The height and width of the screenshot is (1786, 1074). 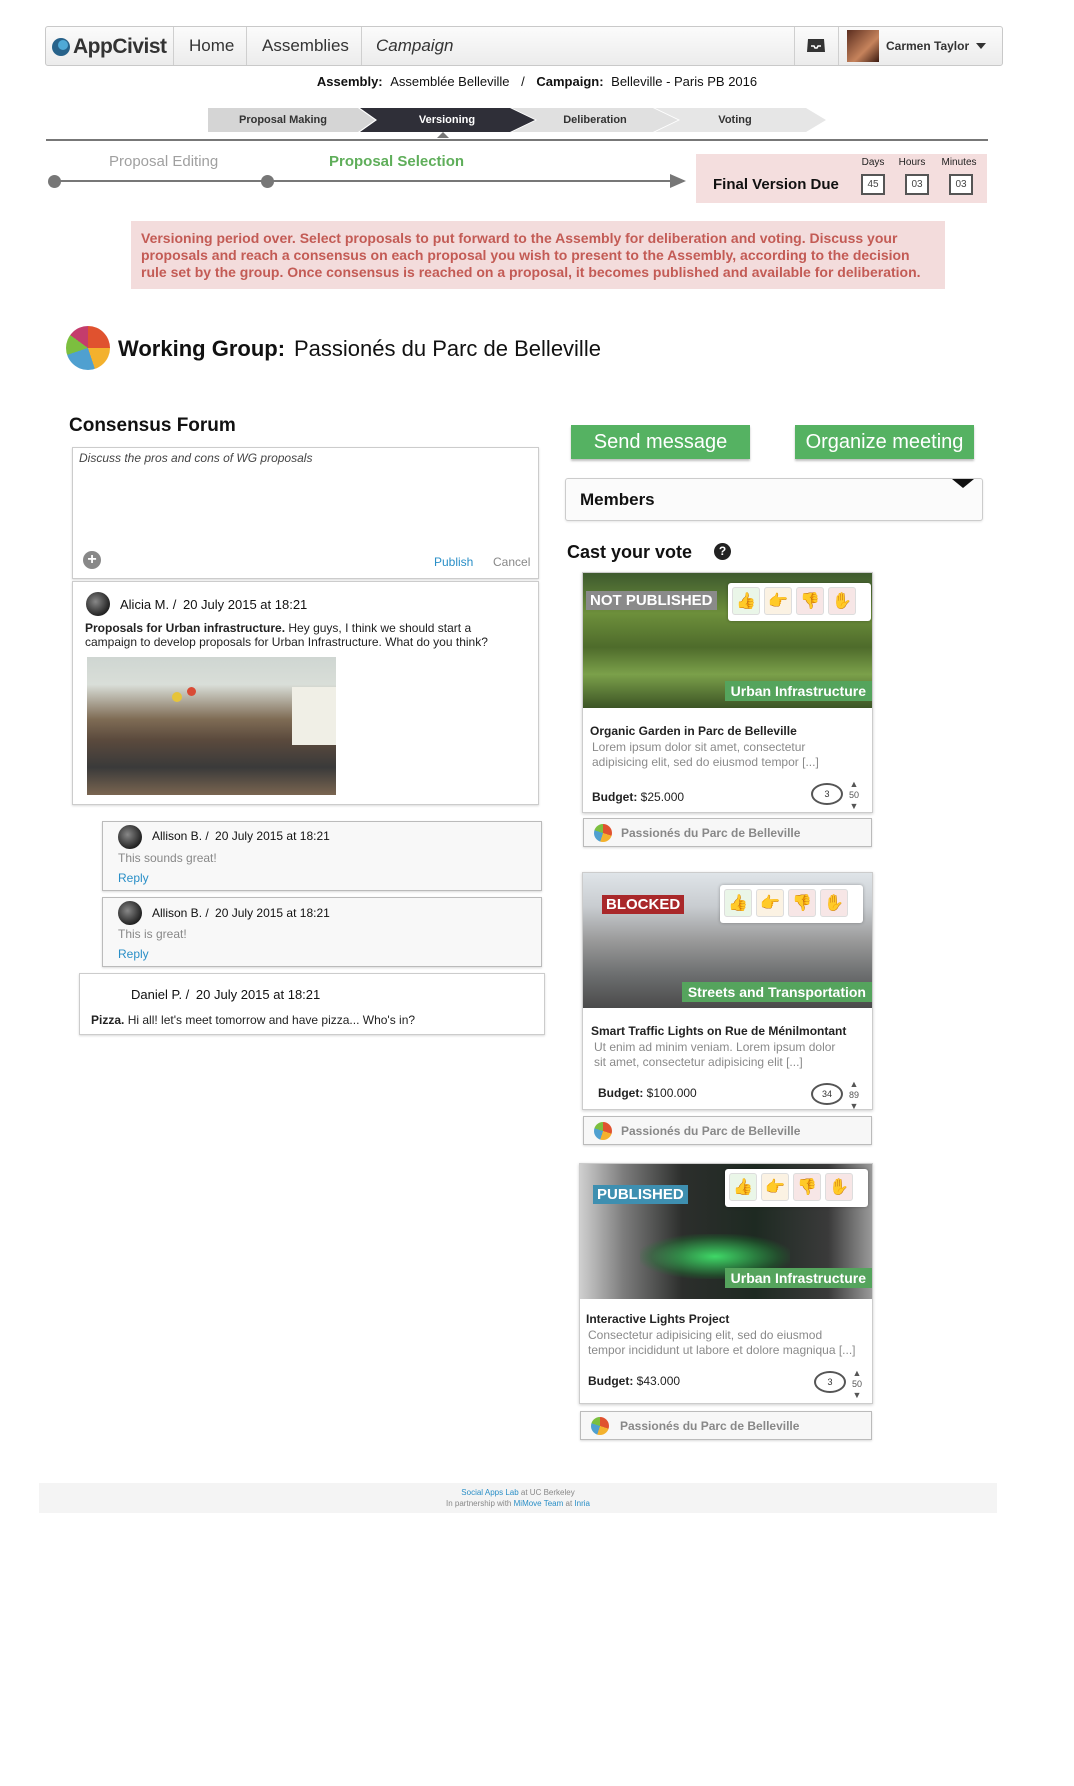 What do you see at coordinates (453, 562) in the screenshot?
I see `publish-button: Publish` at bounding box center [453, 562].